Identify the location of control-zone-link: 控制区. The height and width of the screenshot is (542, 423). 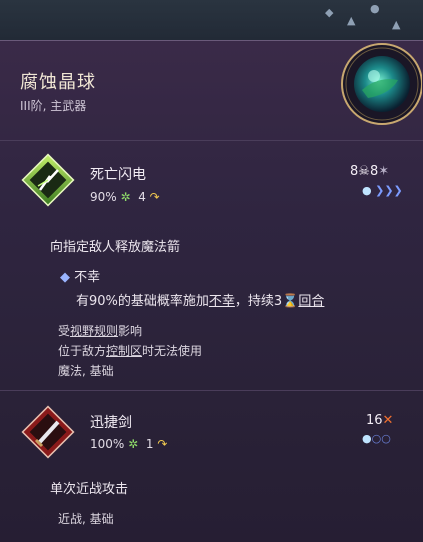
(124, 351).